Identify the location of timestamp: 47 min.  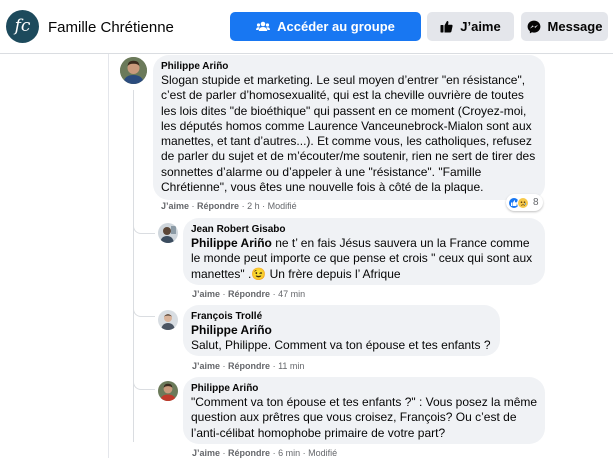
(291, 294).